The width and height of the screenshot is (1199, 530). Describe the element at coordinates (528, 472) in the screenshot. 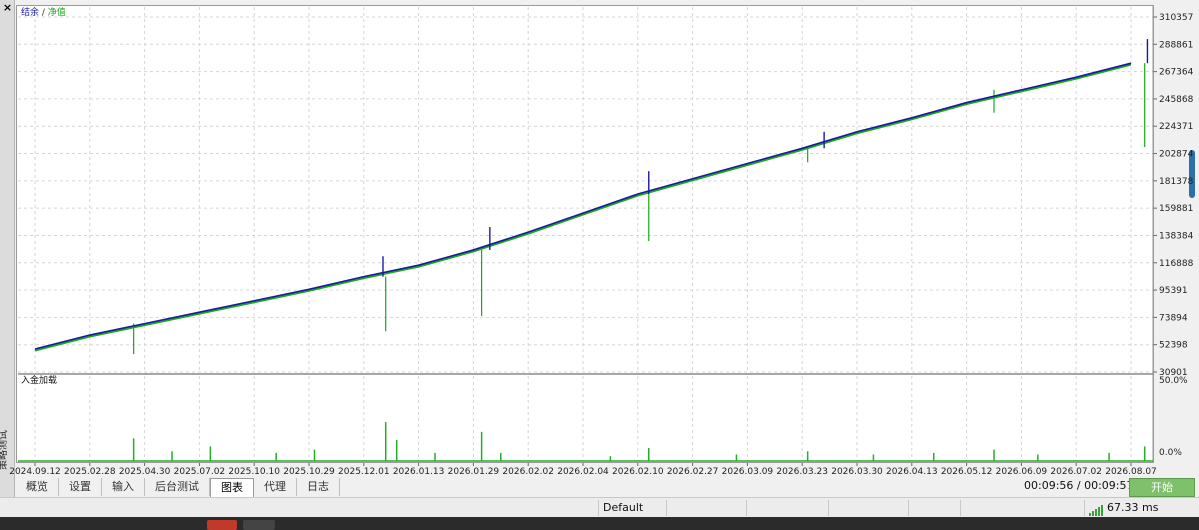

I see `x-tick-label: 2026.02.02` at that location.